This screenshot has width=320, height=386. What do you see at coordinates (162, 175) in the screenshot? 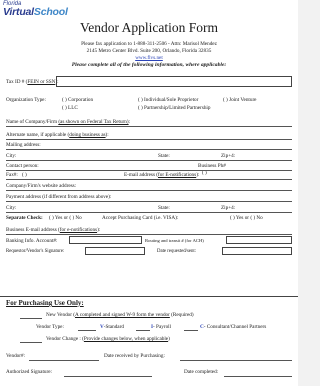
I see `email-label: E-mail address (for E-notifications):` at bounding box center [162, 175].